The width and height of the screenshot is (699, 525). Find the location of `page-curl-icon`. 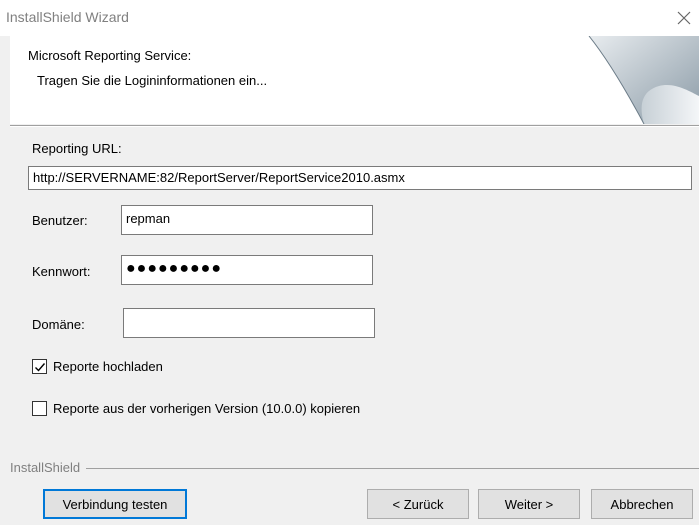

page-curl-icon is located at coordinates (643, 80).